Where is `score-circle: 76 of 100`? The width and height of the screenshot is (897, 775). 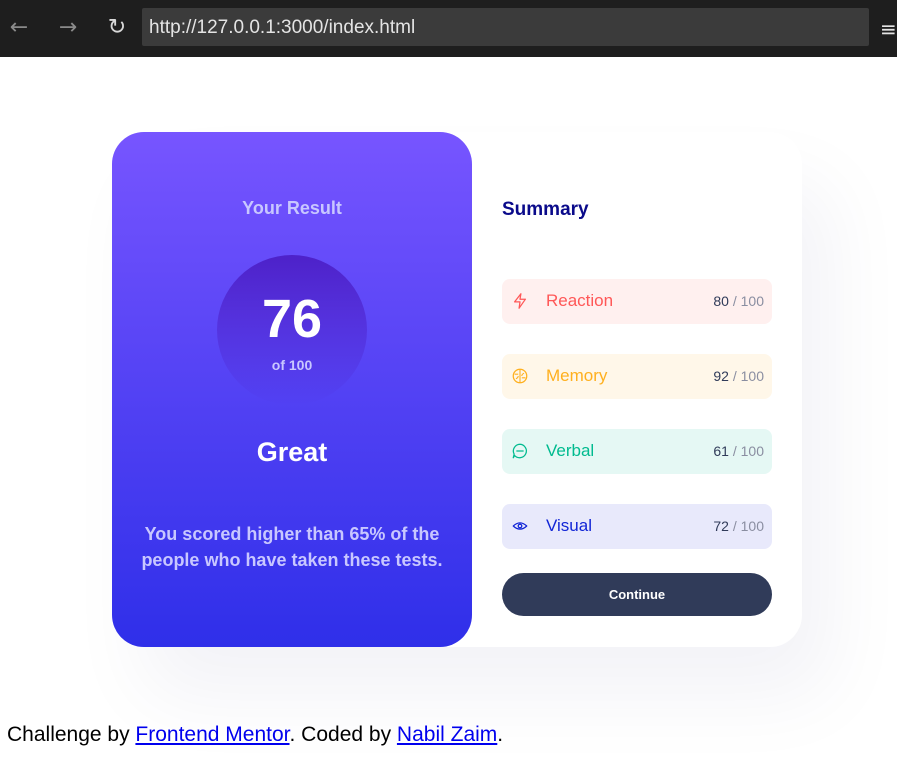 score-circle: 76 of 100 is located at coordinates (292, 330).